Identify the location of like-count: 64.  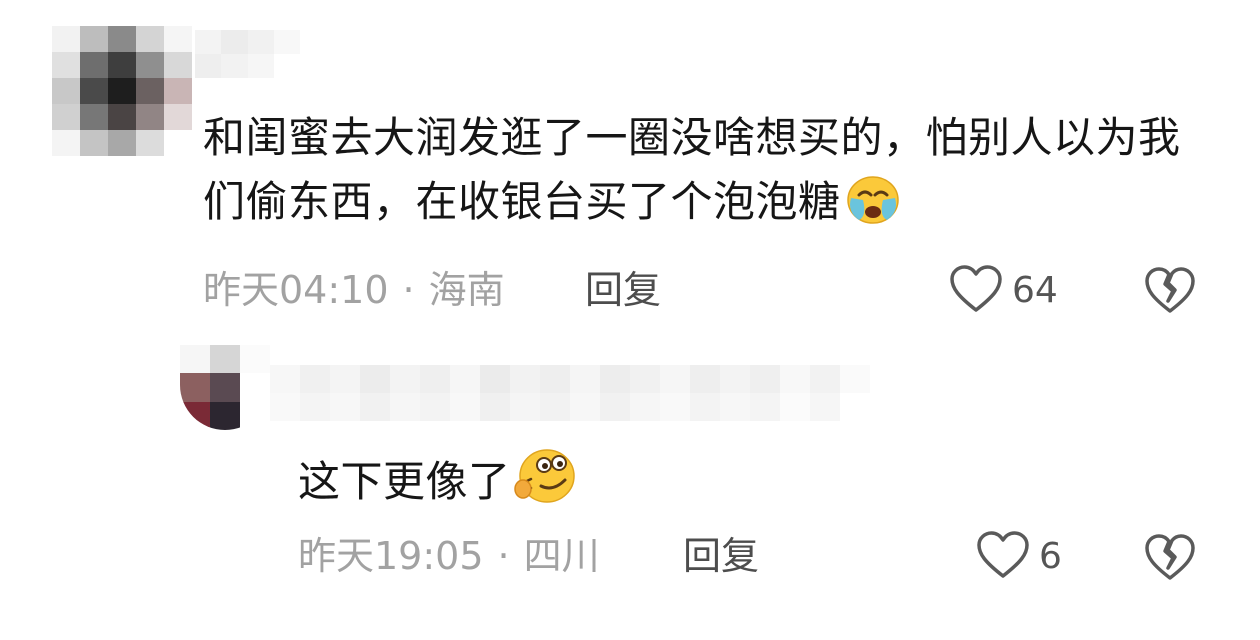
(1035, 290).